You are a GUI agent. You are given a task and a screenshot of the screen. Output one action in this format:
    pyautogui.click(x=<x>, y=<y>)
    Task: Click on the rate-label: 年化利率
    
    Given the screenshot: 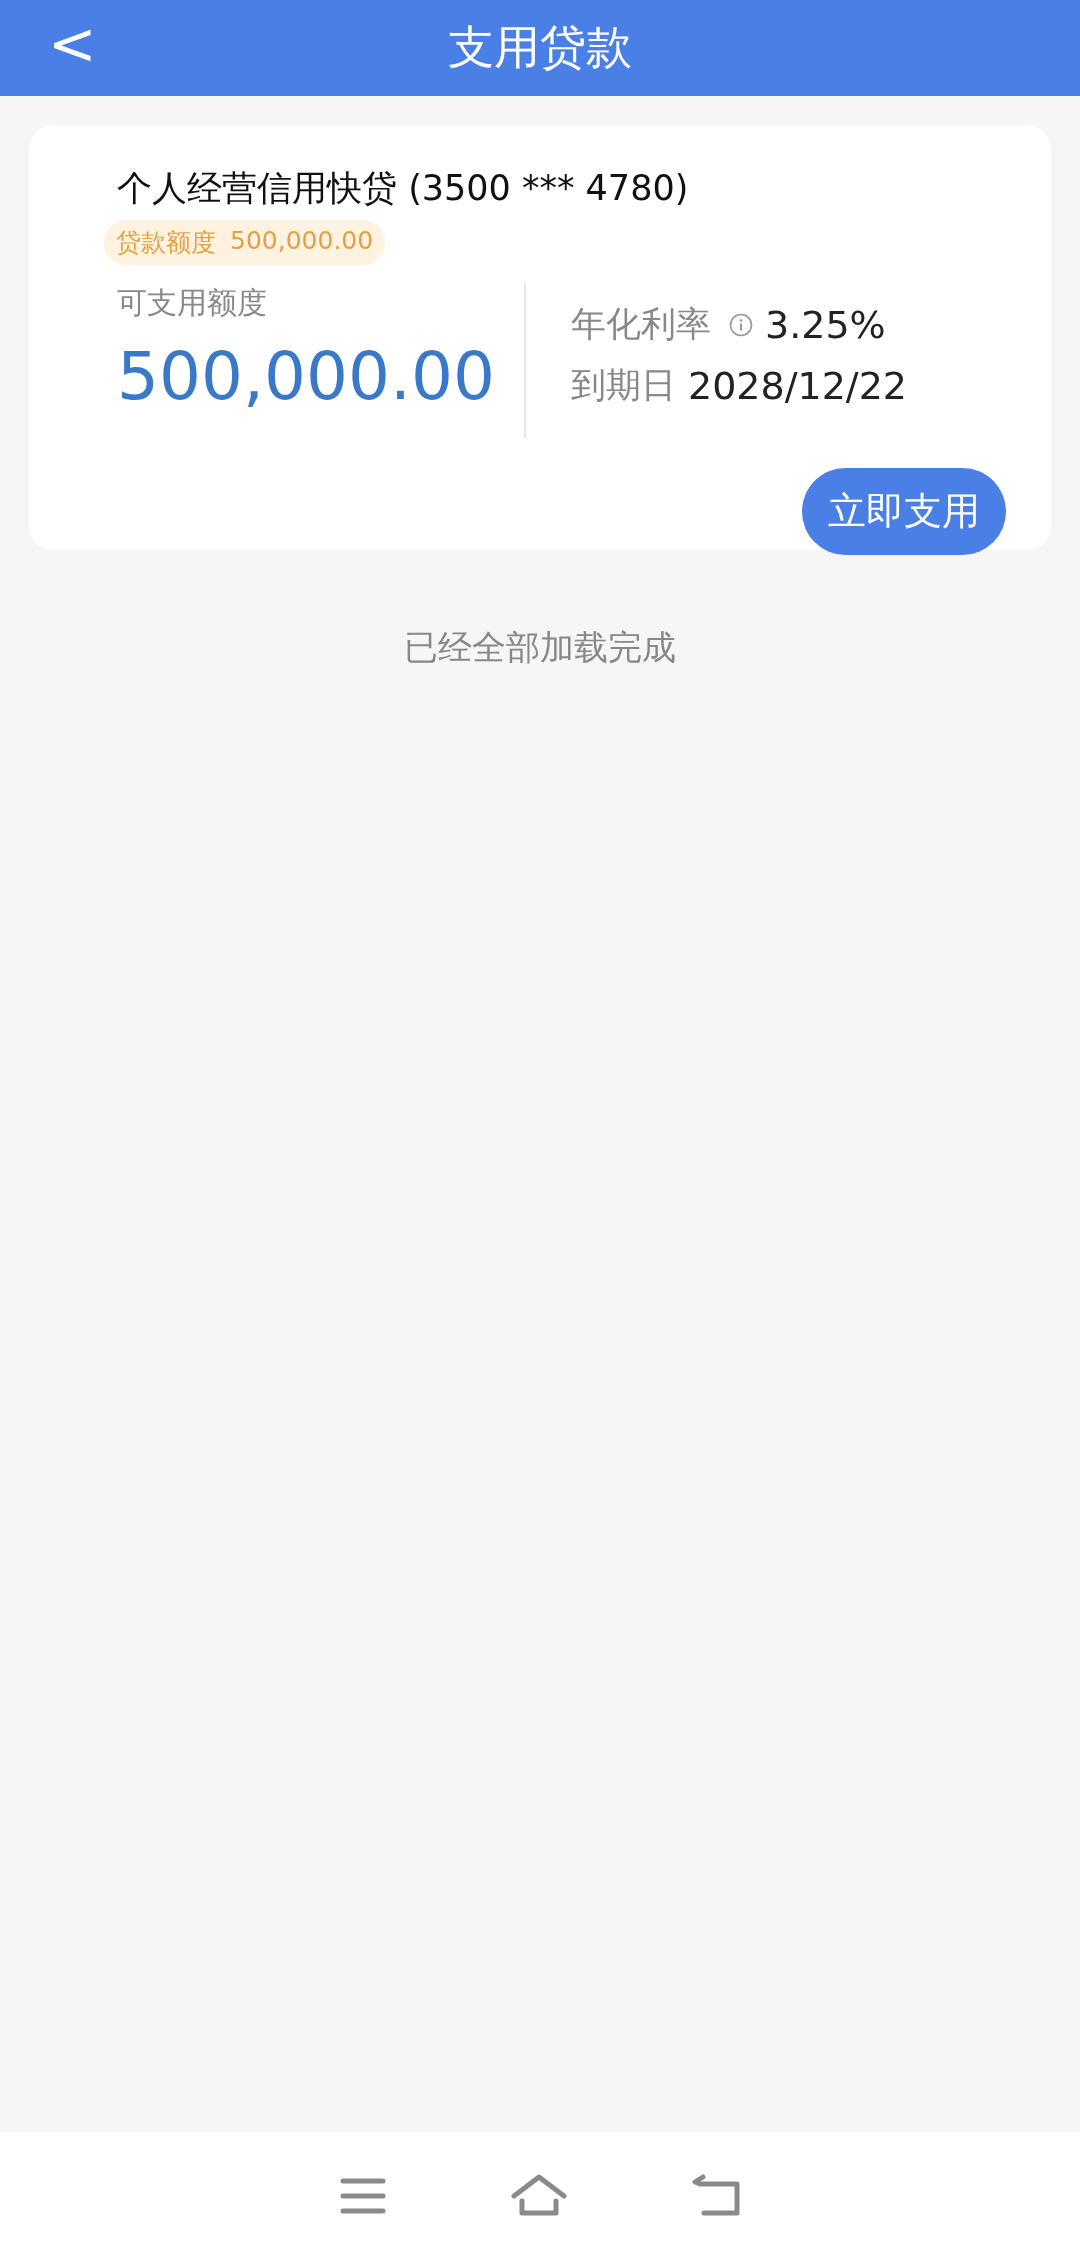 What is the action you would take?
    pyautogui.click(x=641, y=324)
    